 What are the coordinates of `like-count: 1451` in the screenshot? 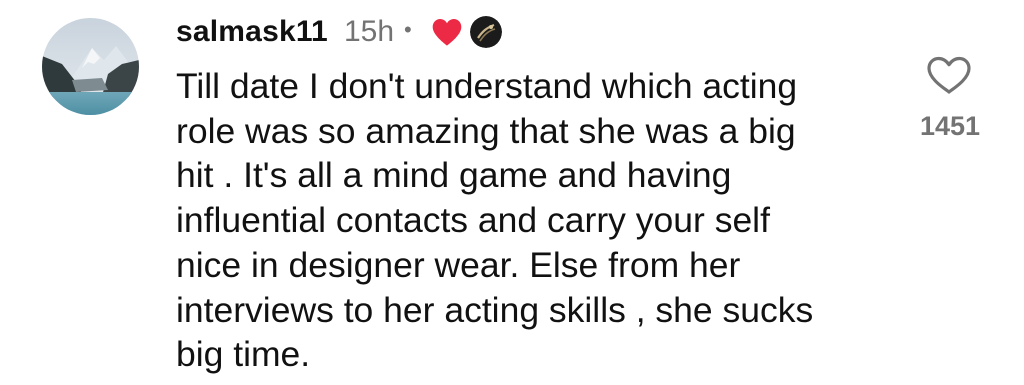 It's located at (950, 126).